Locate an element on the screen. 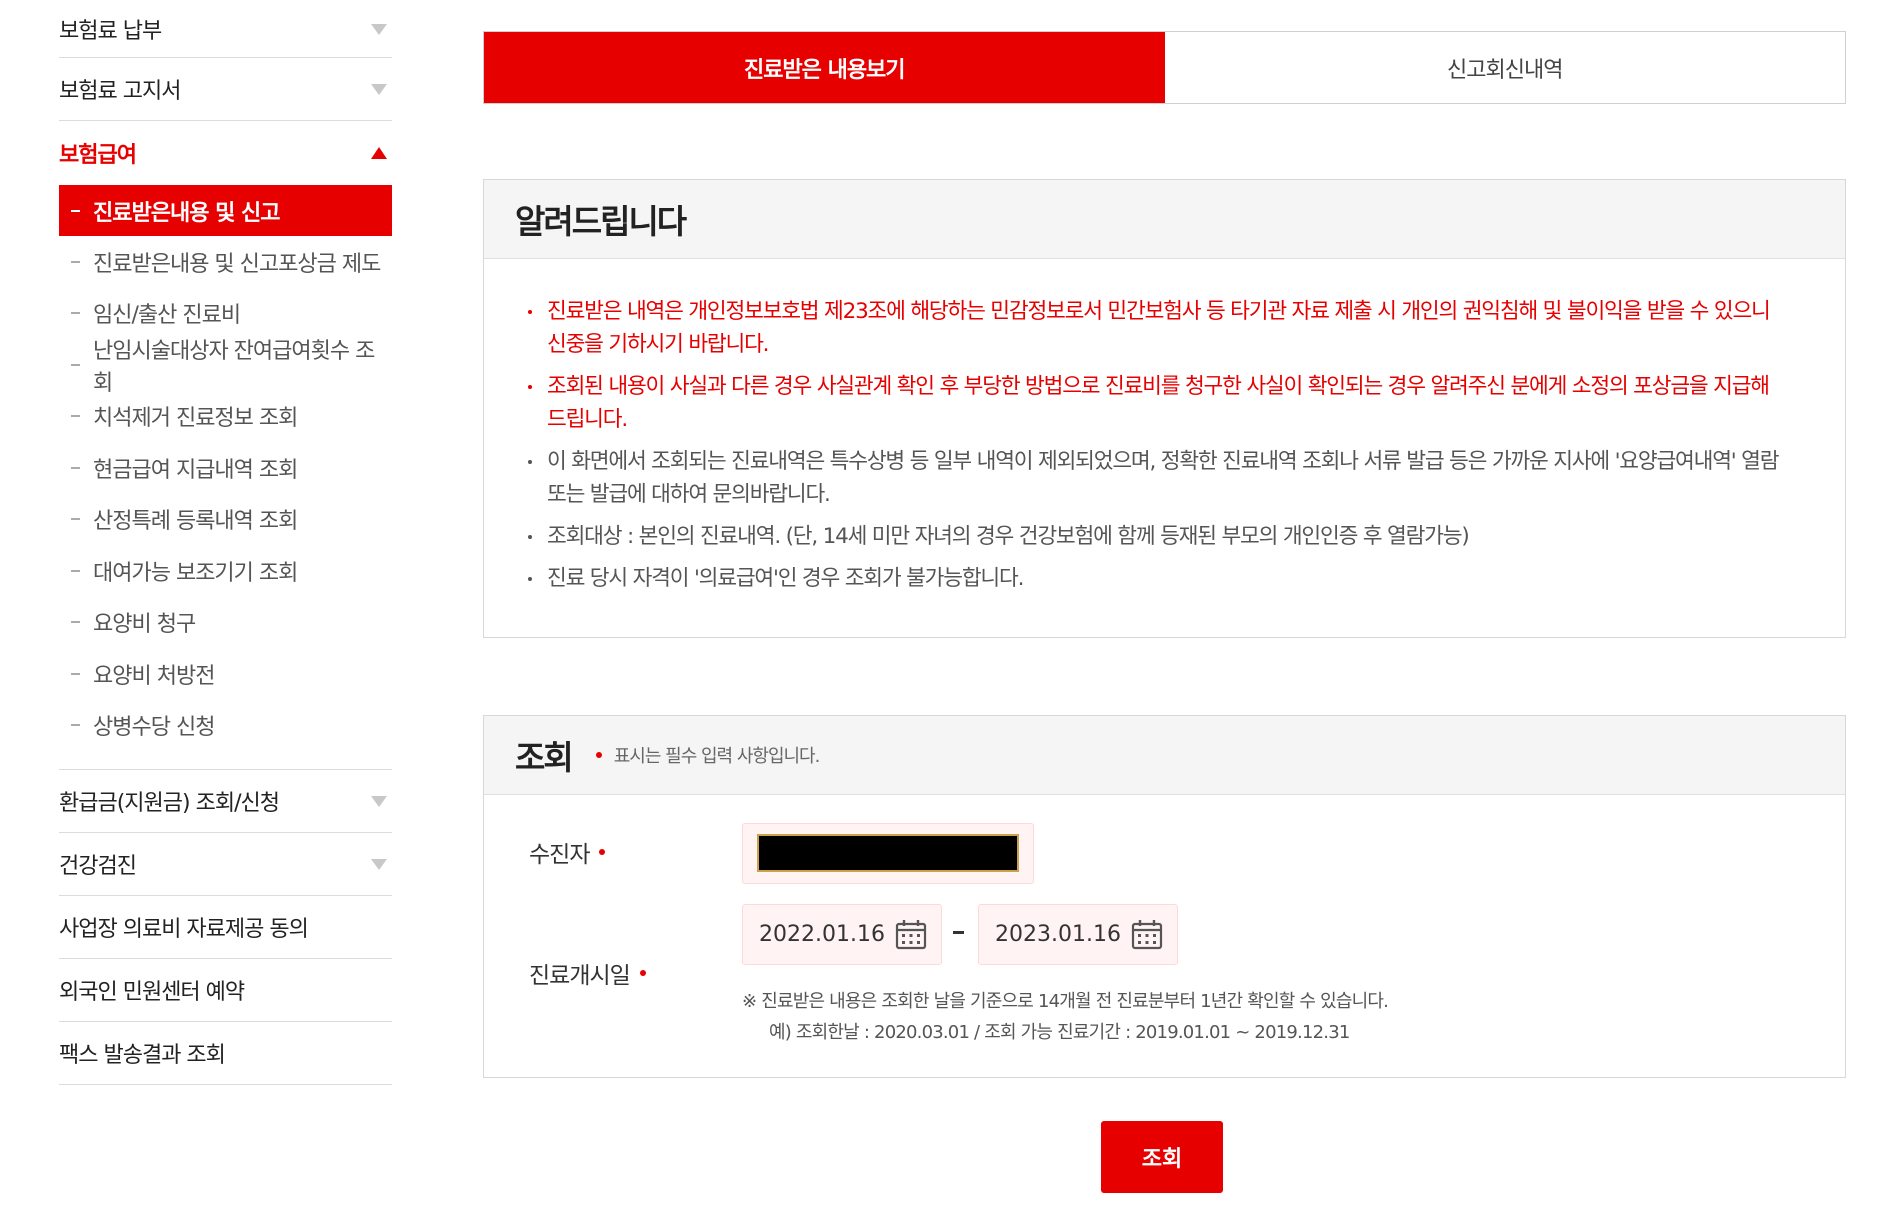 The width and height of the screenshot is (1879, 1226). sidebar-subitem-label: 난임시술대상자 잔여급여횟수 조회 is located at coordinates (234, 367).